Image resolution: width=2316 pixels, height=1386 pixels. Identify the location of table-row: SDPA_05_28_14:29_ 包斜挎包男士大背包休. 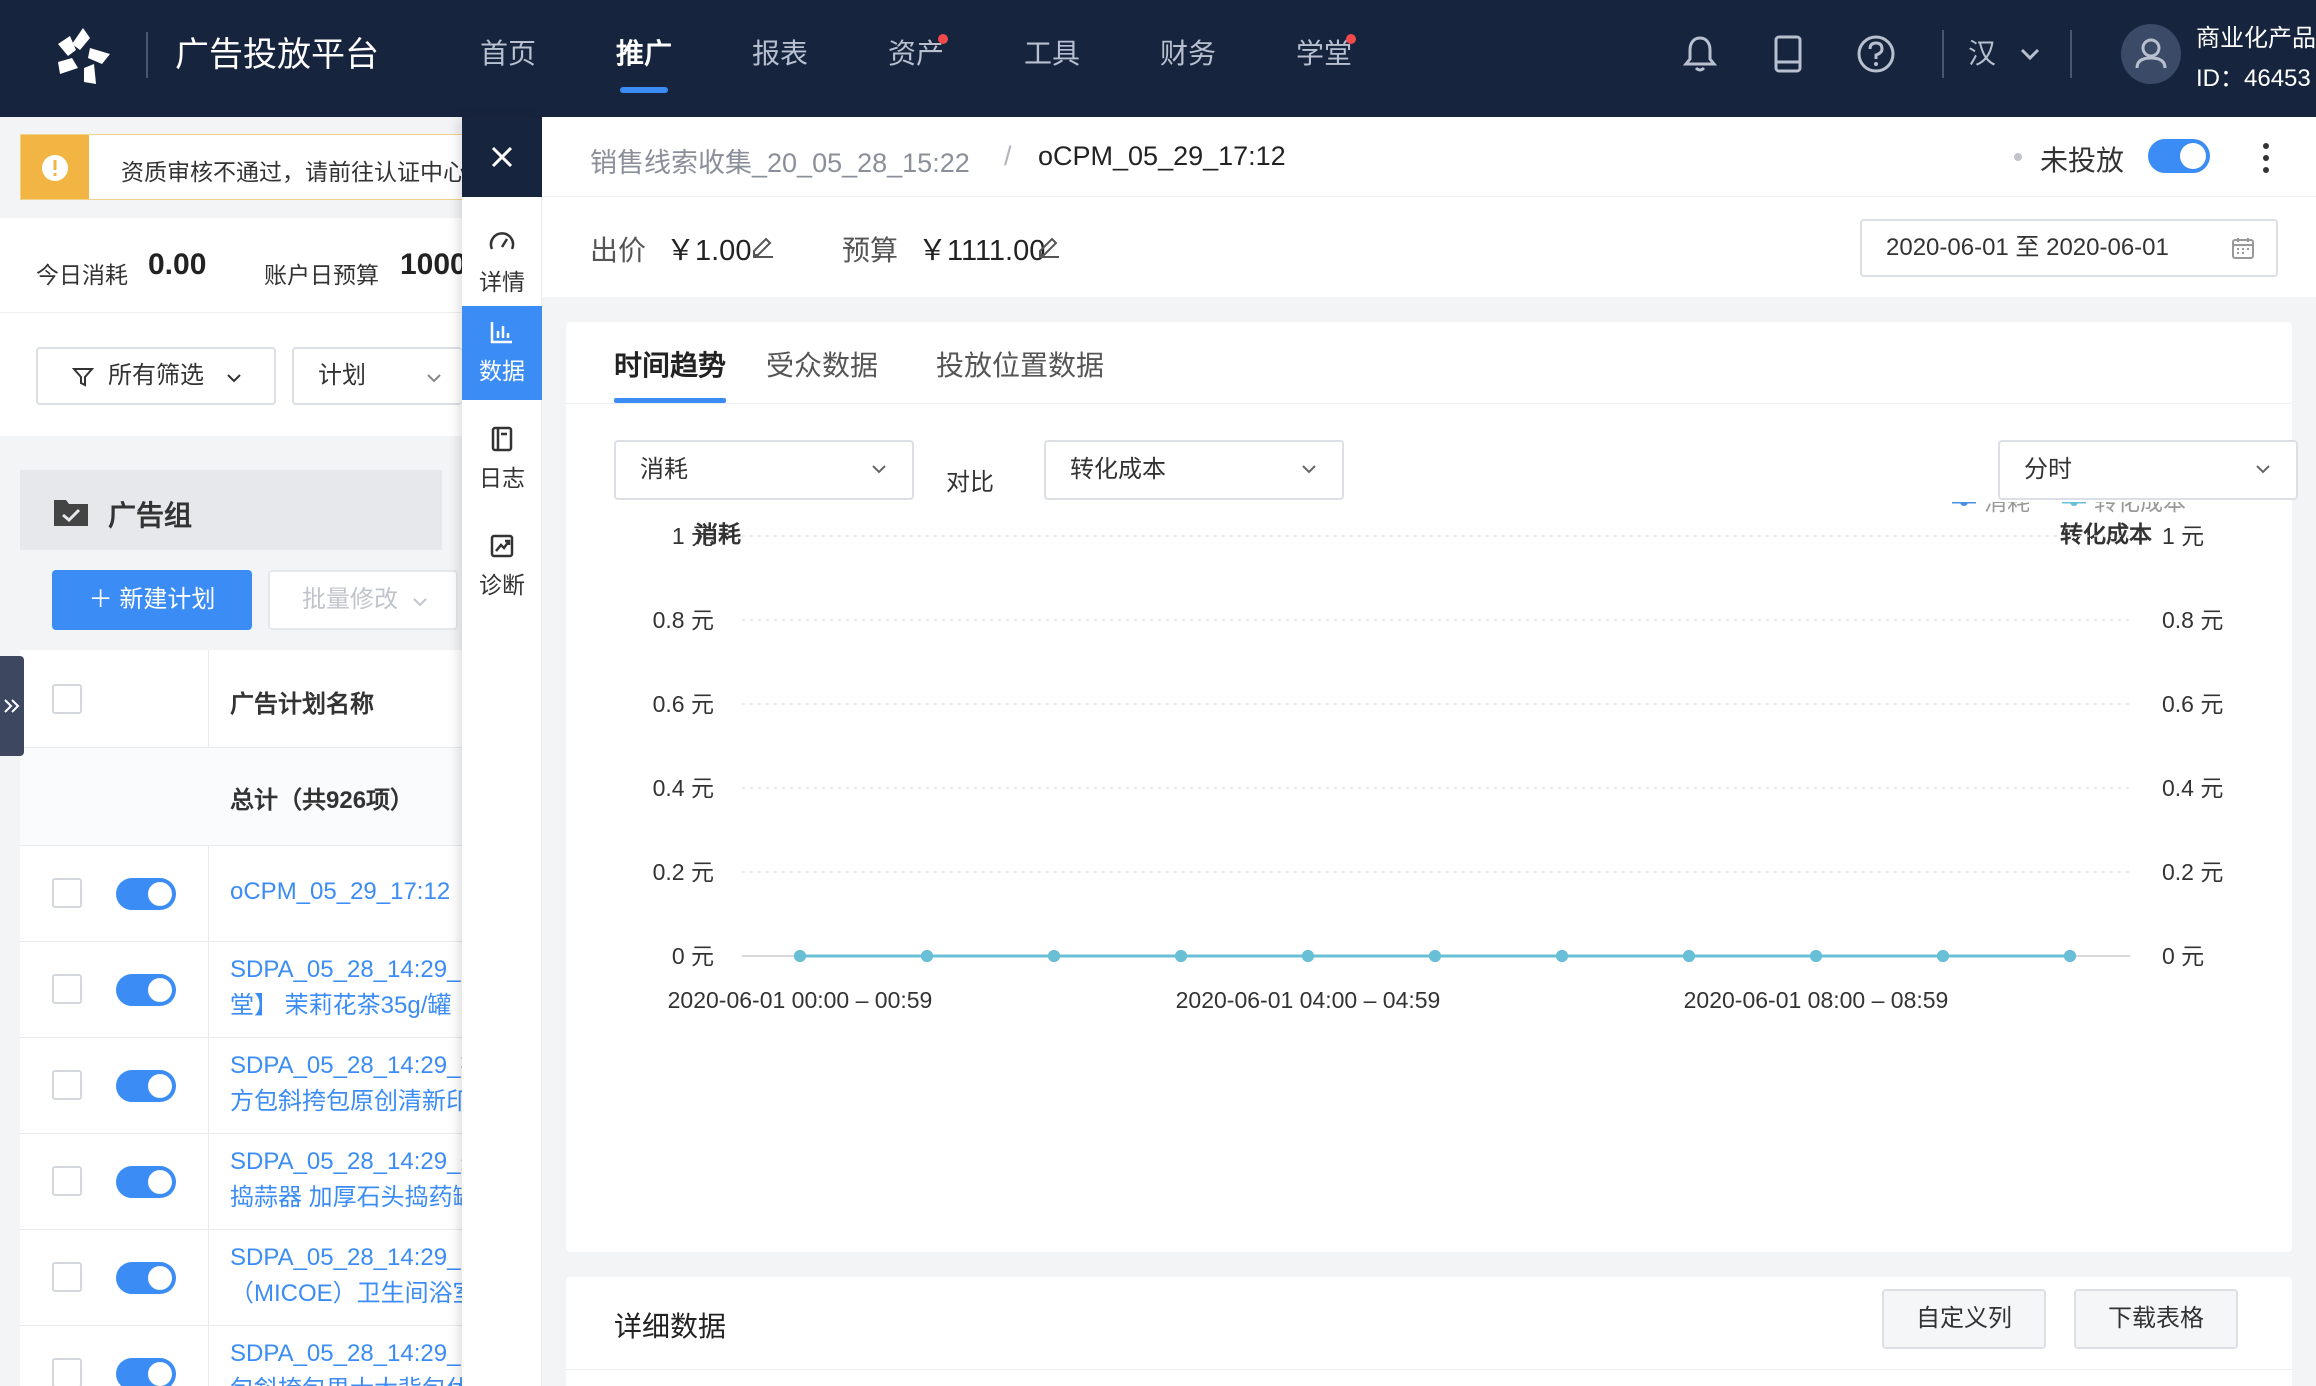
(241, 1356).